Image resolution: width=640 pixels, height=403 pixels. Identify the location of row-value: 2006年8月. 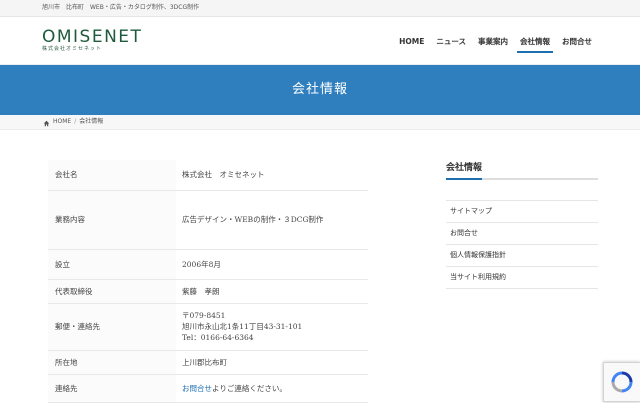
(272, 264).